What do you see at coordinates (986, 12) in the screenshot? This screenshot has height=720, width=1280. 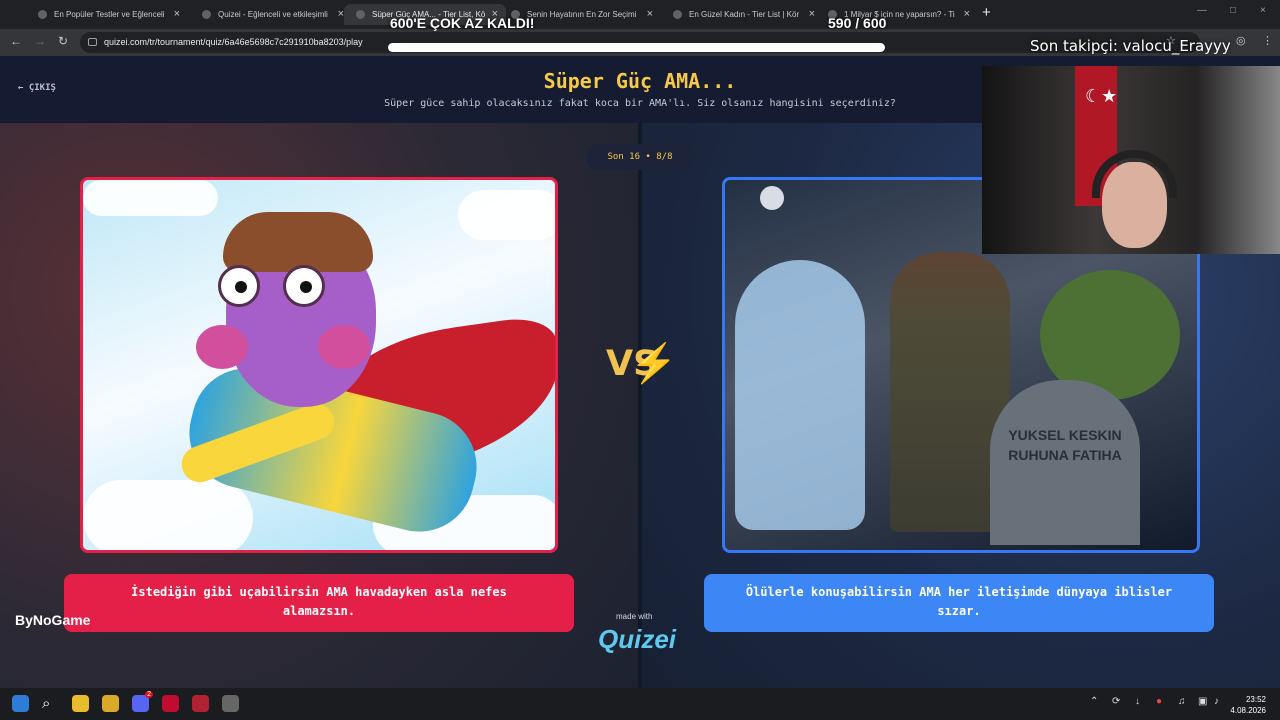 I see `new-tab-button: +` at bounding box center [986, 12].